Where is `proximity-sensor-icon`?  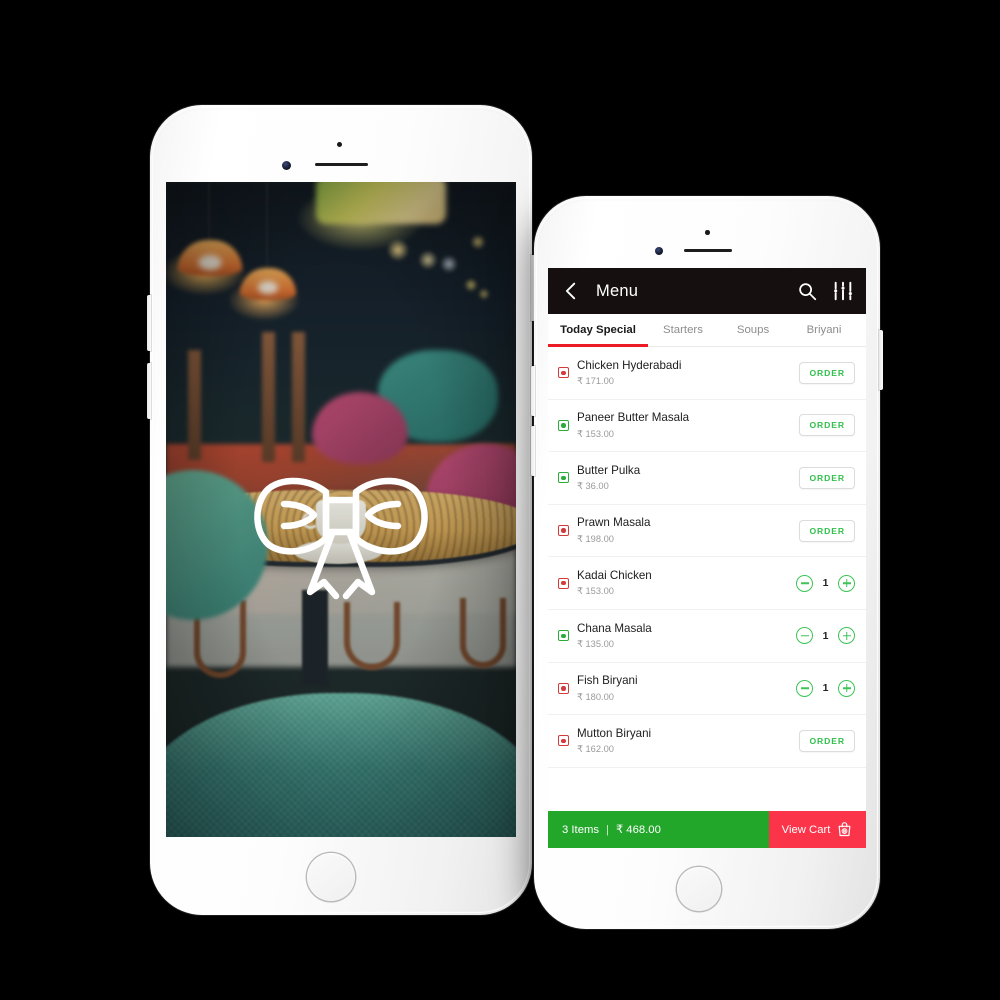 proximity-sensor-icon is located at coordinates (339, 144).